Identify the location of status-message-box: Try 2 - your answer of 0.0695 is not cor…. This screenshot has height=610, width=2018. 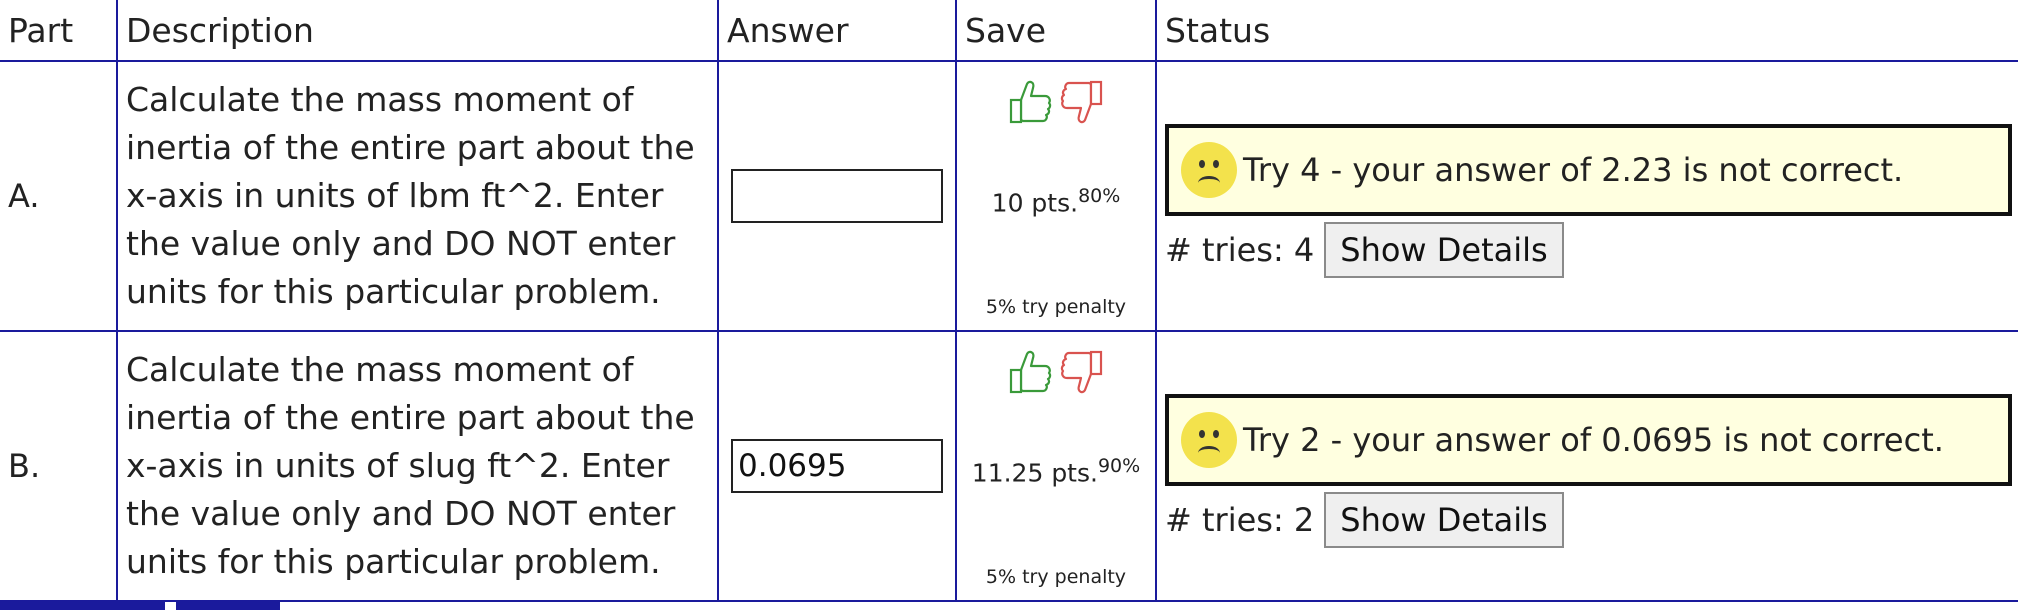
(1588, 440).